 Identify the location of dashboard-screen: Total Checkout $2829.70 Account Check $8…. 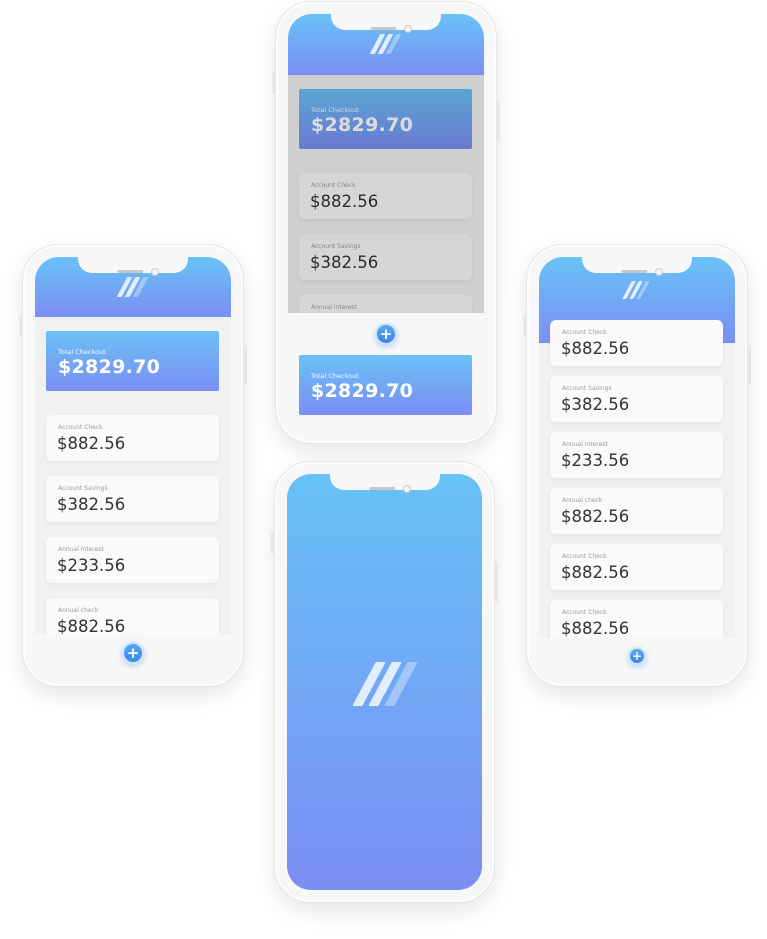
(133, 465).